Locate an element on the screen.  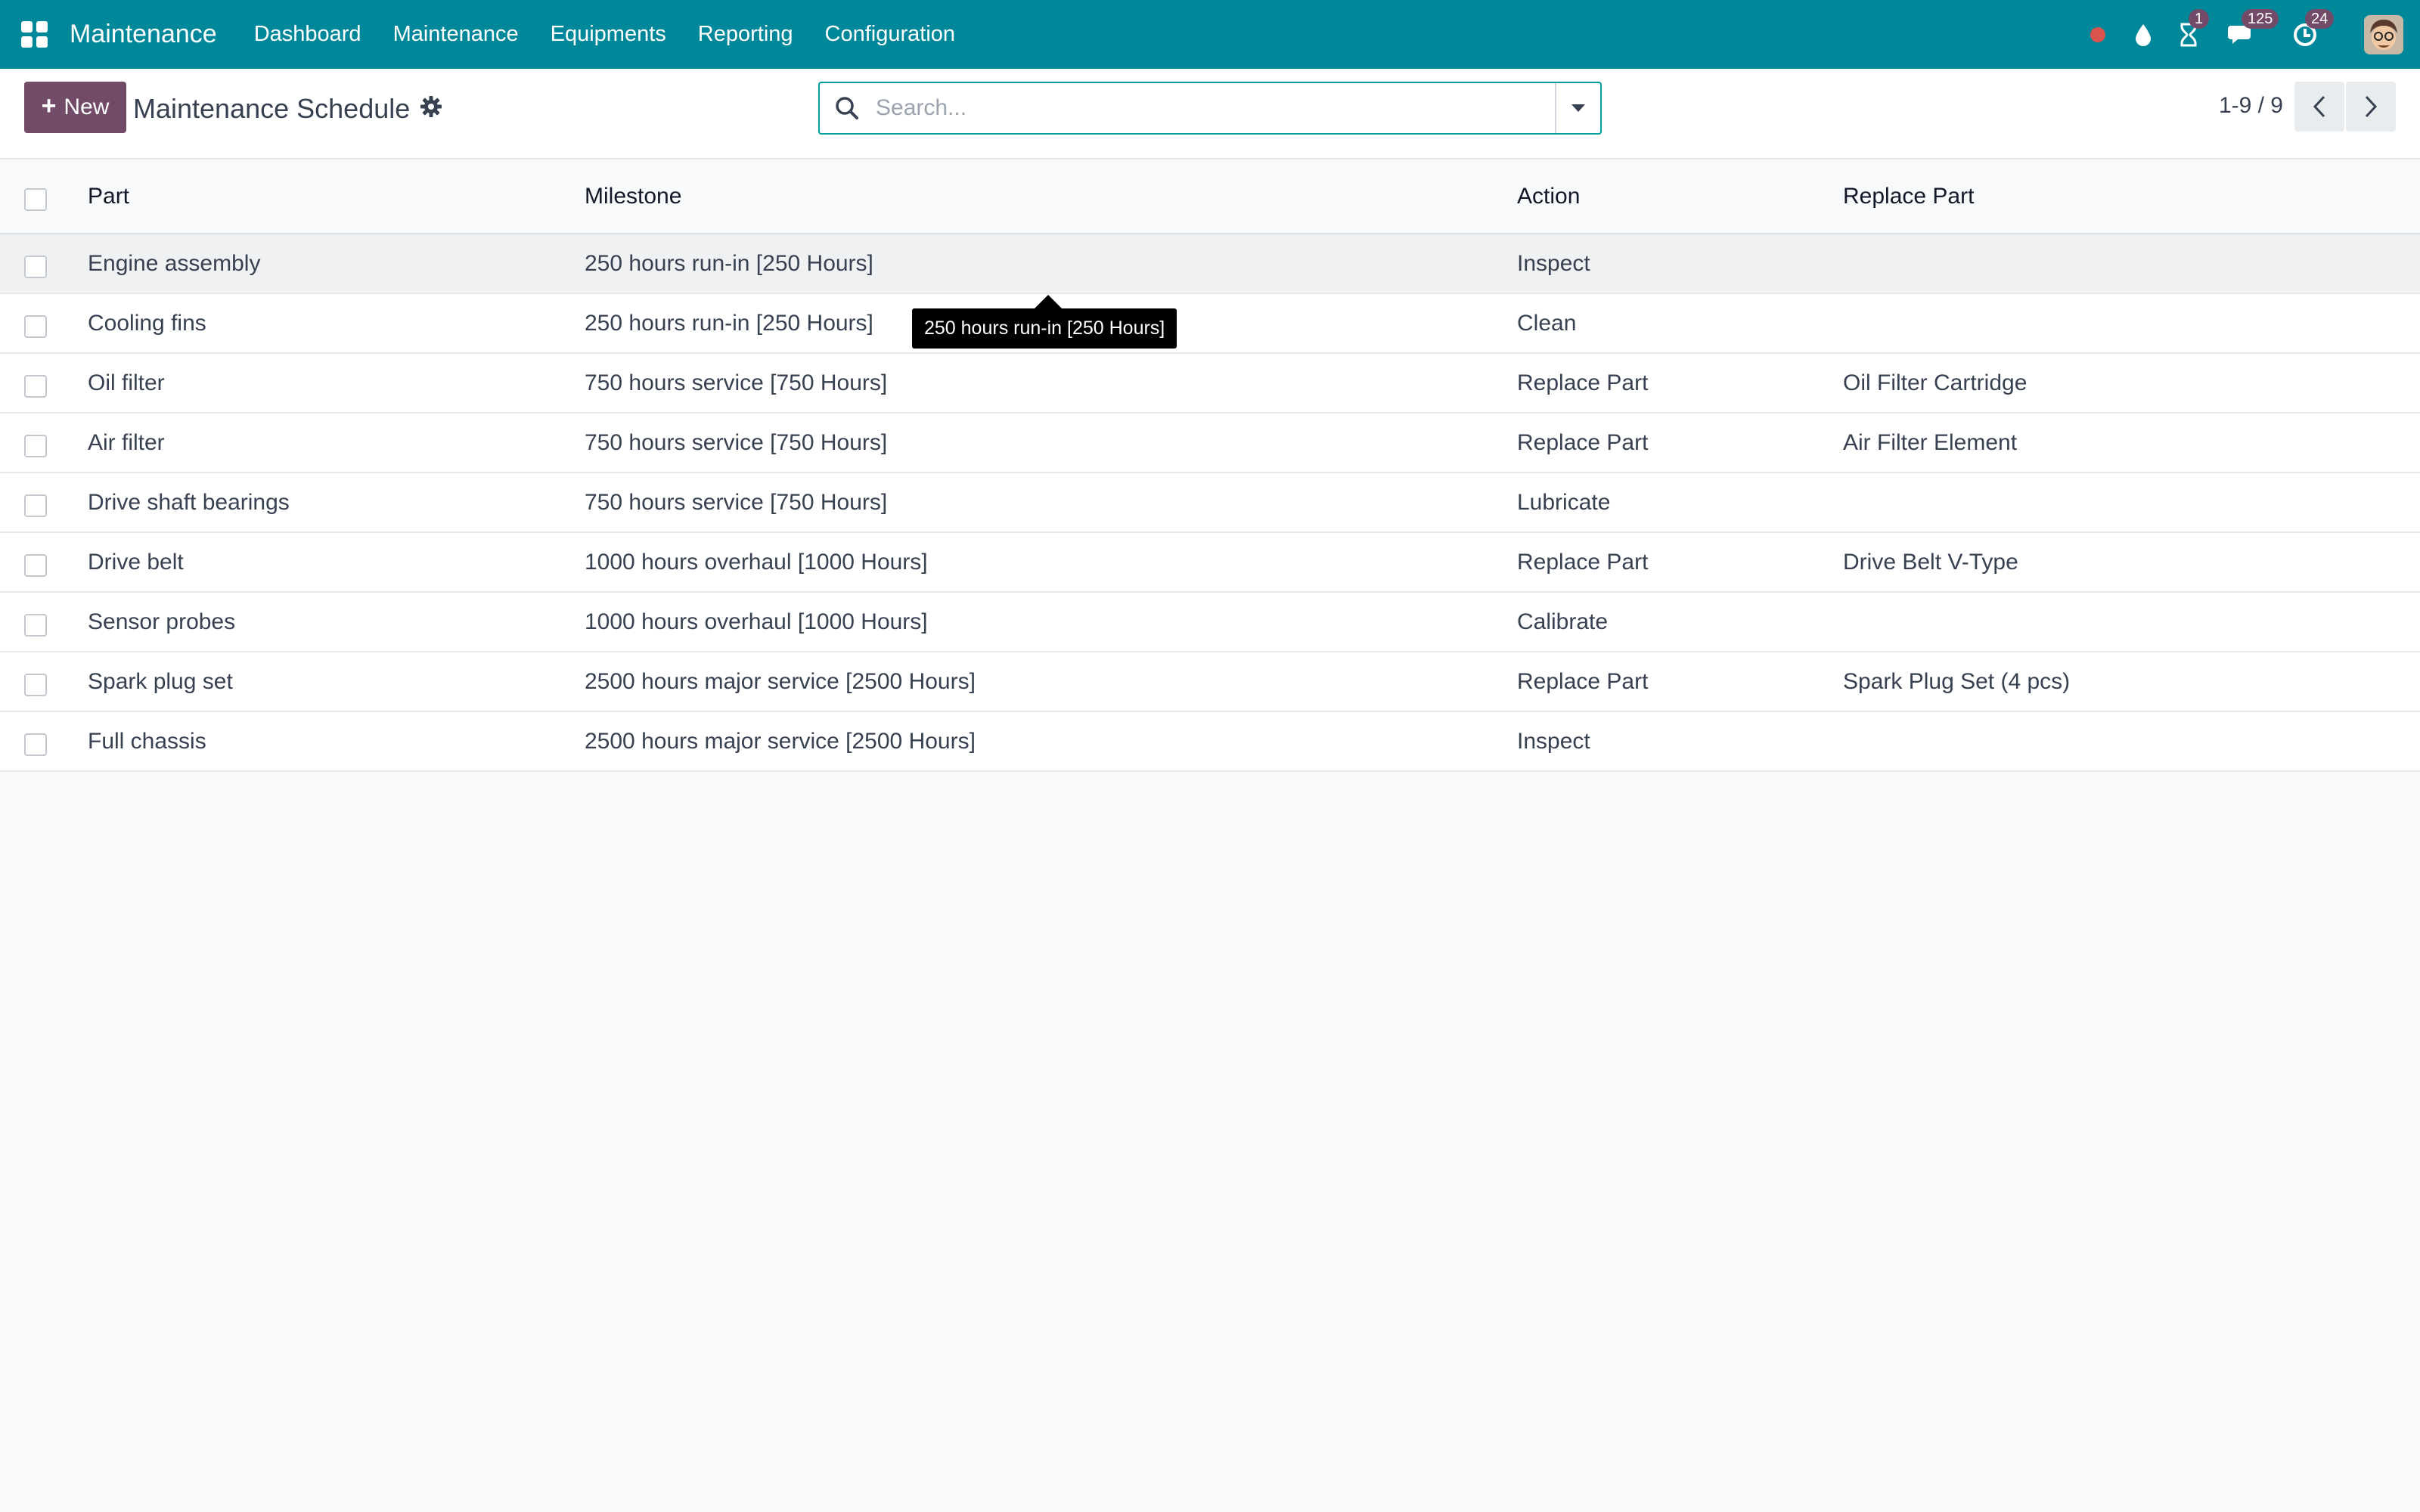
menu-maintenance: Maintenance is located at coordinates (456, 34).